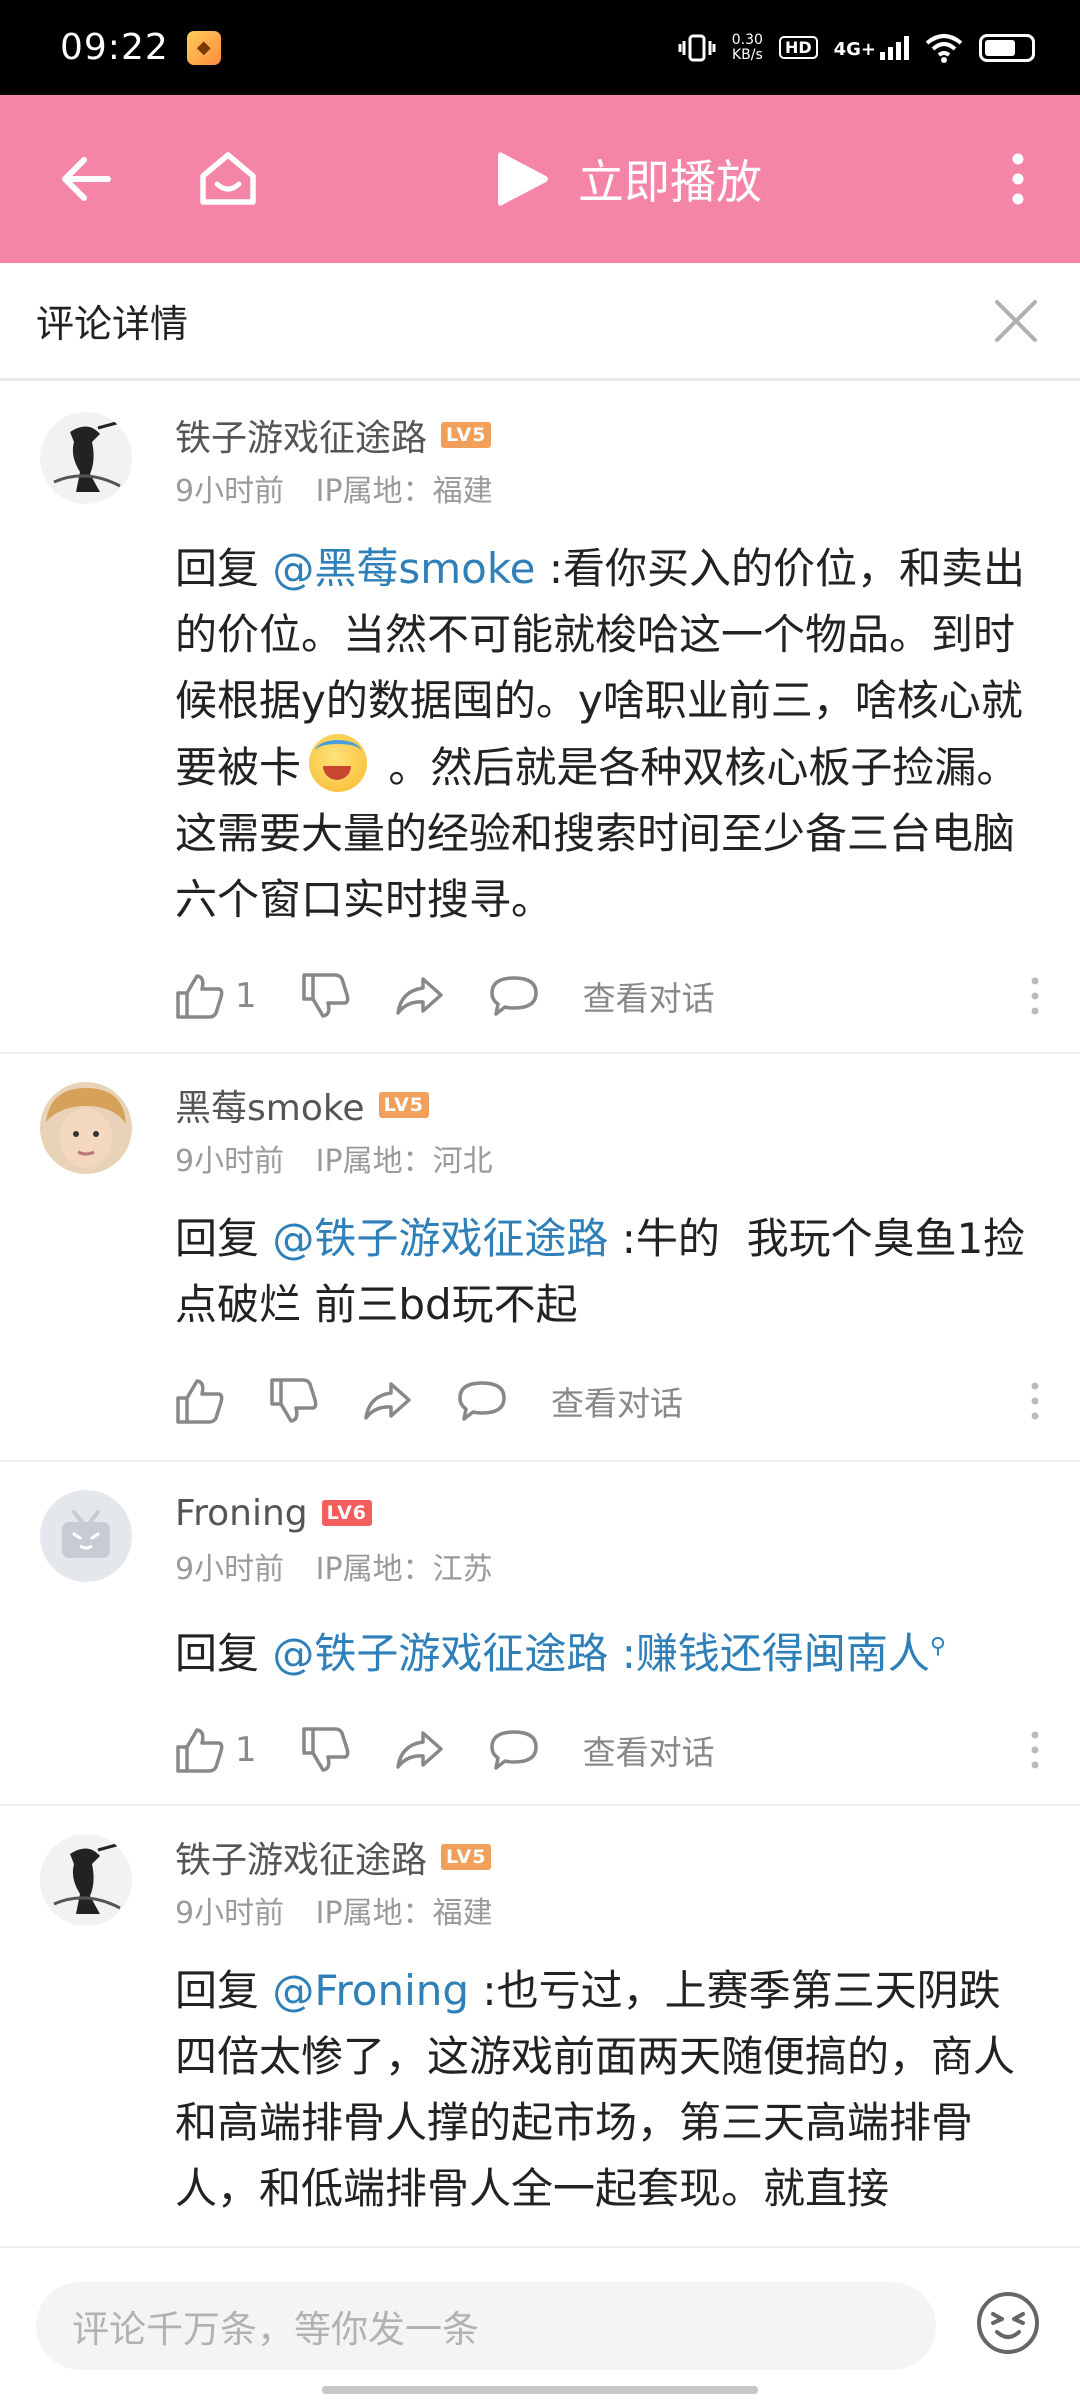 Image resolution: width=1080 pixels, height=2400 pixels. Describe the element at coordinates (112, 324) in the screenshot. I see `page-title: 评论详情` at that location.